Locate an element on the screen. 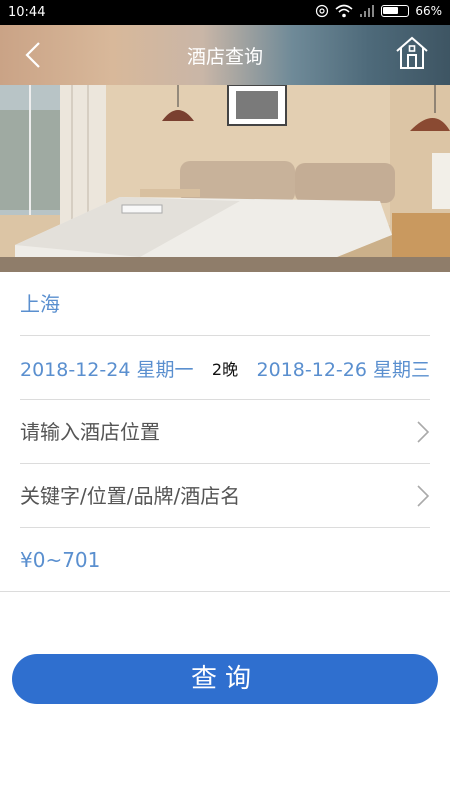  city-value: 上海 is located at coordinates (40, 304).